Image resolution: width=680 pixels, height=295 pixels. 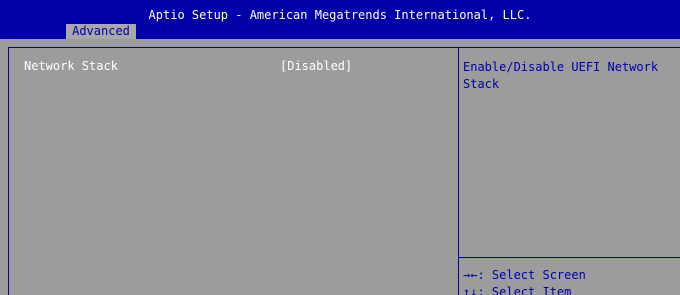 What do you see at coordinates (71, 66) in the screenshot?
I see `setting-label-network-stack: Network Stack` at bounding box center [71, 66].